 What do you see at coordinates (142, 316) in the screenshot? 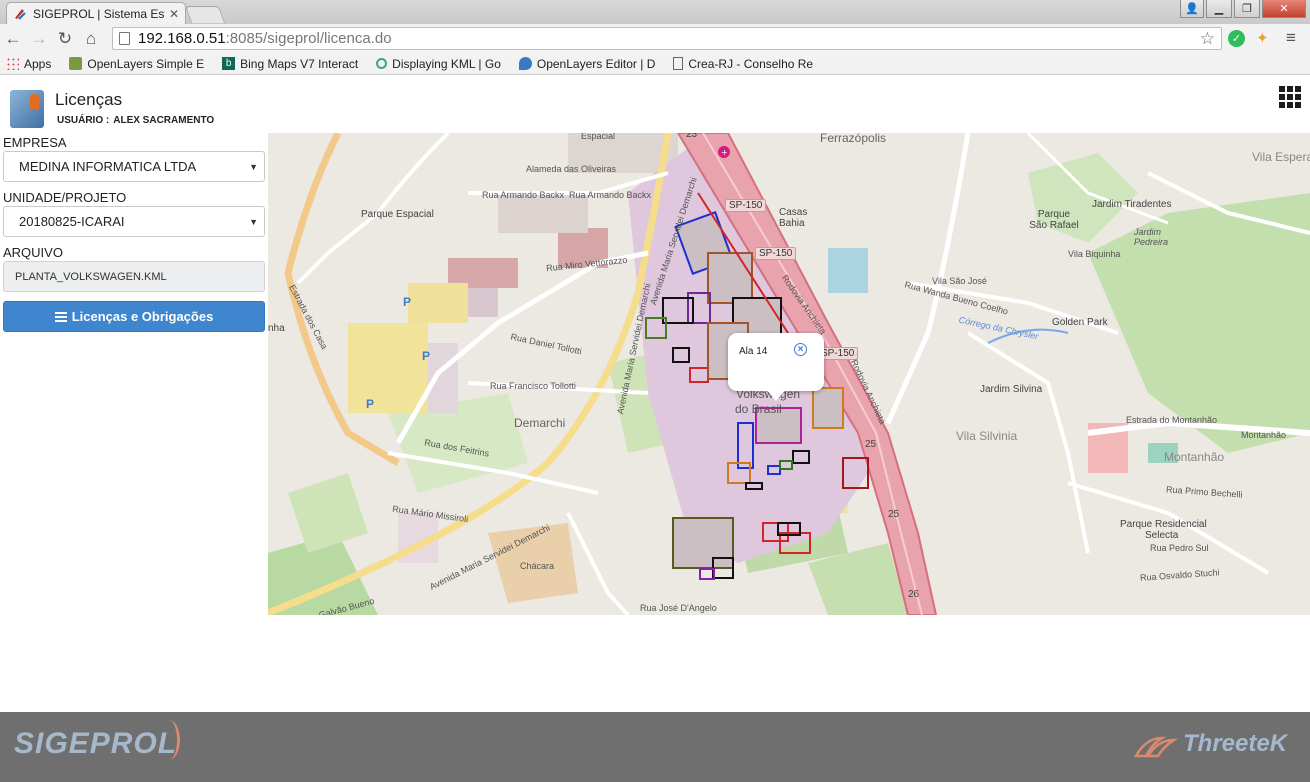
I see `button-label: Licenças e Obrigações` at bounding box center [142, 316].